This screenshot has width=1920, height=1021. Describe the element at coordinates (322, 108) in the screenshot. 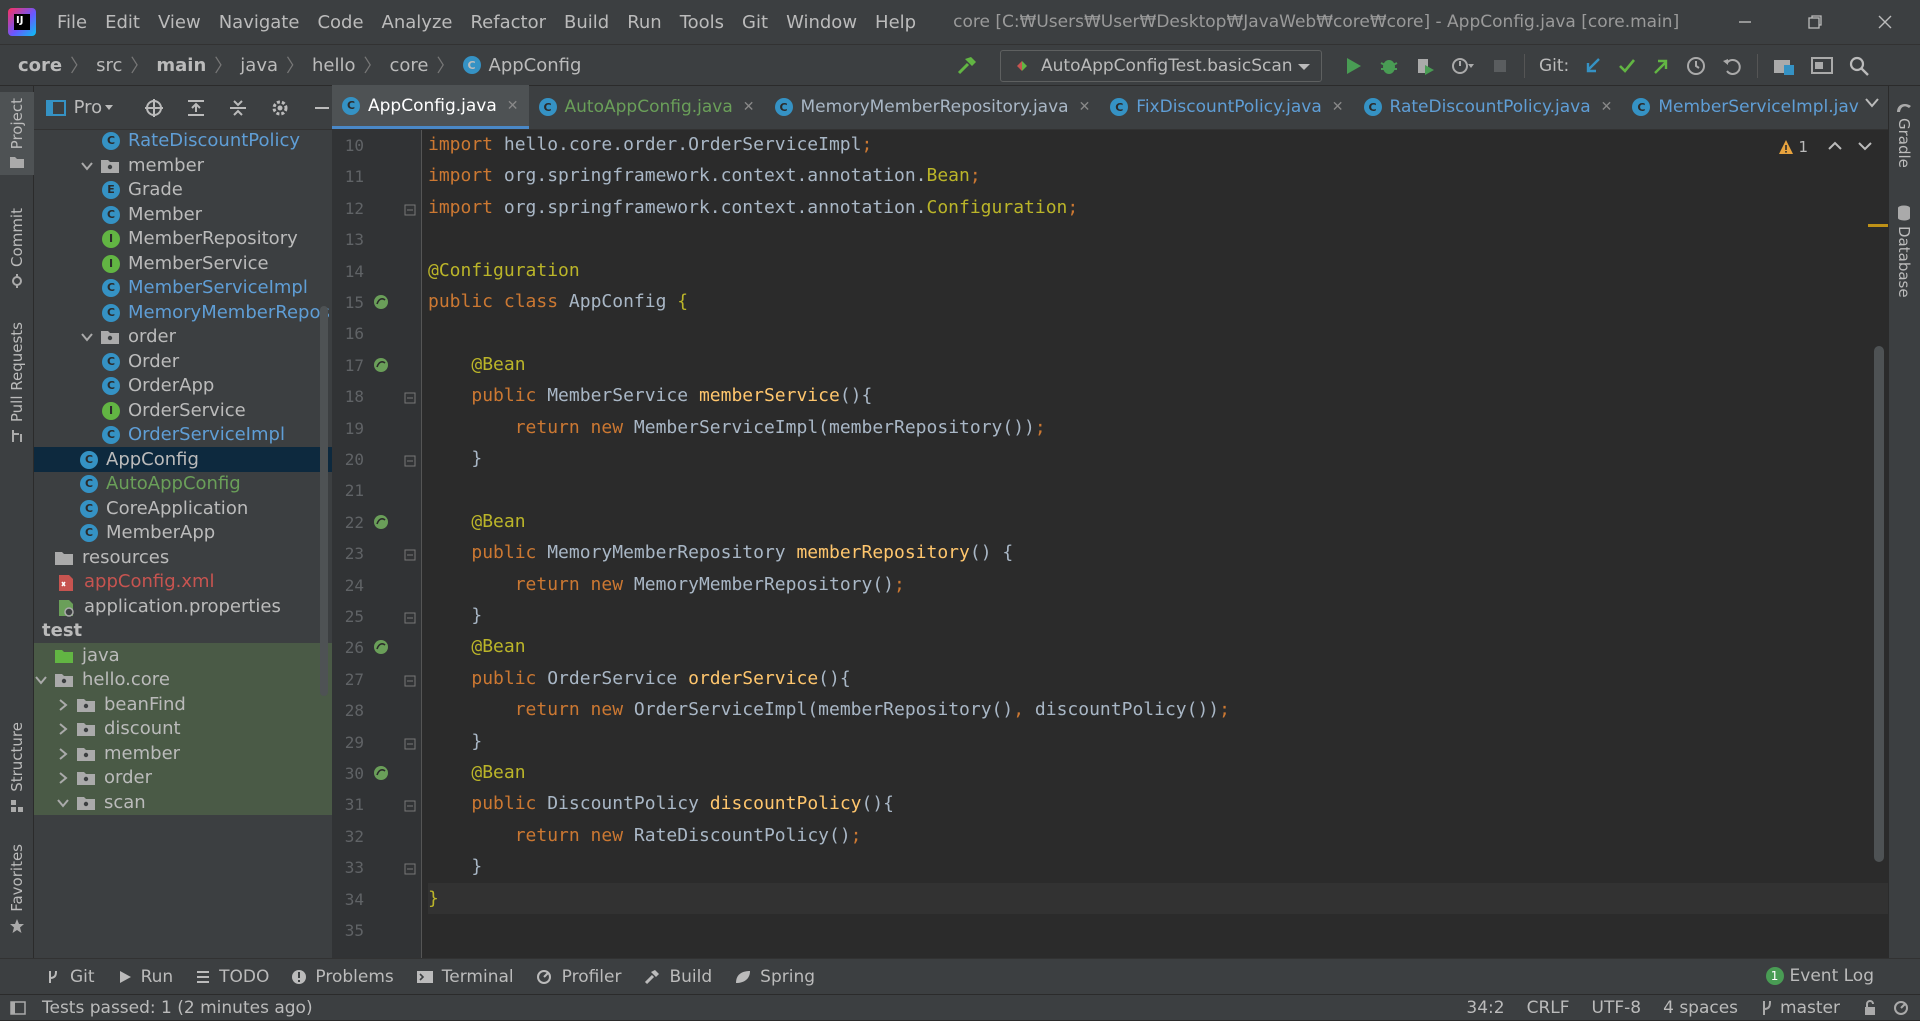

I see `hide-panel-icon` at that location.